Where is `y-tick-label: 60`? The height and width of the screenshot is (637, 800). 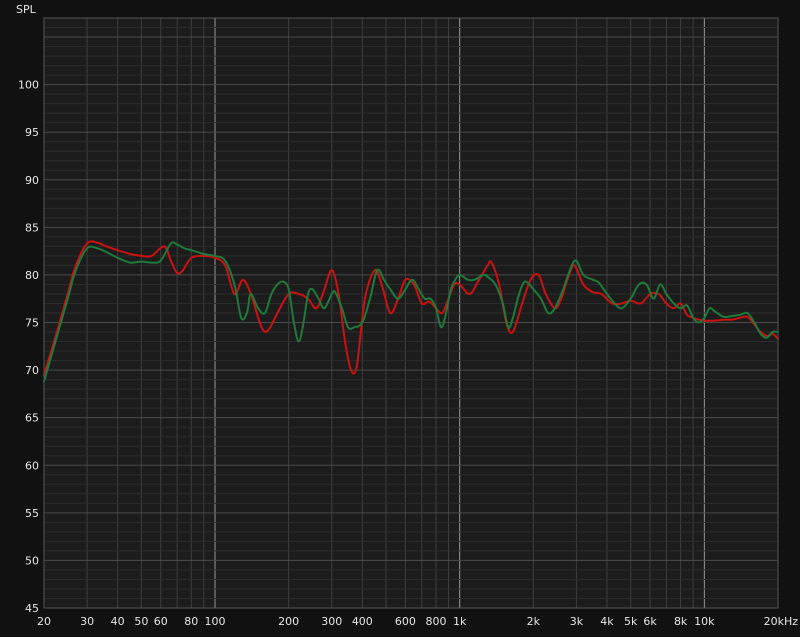
y-tick-label: 60 is located at coordinates (32, 465).